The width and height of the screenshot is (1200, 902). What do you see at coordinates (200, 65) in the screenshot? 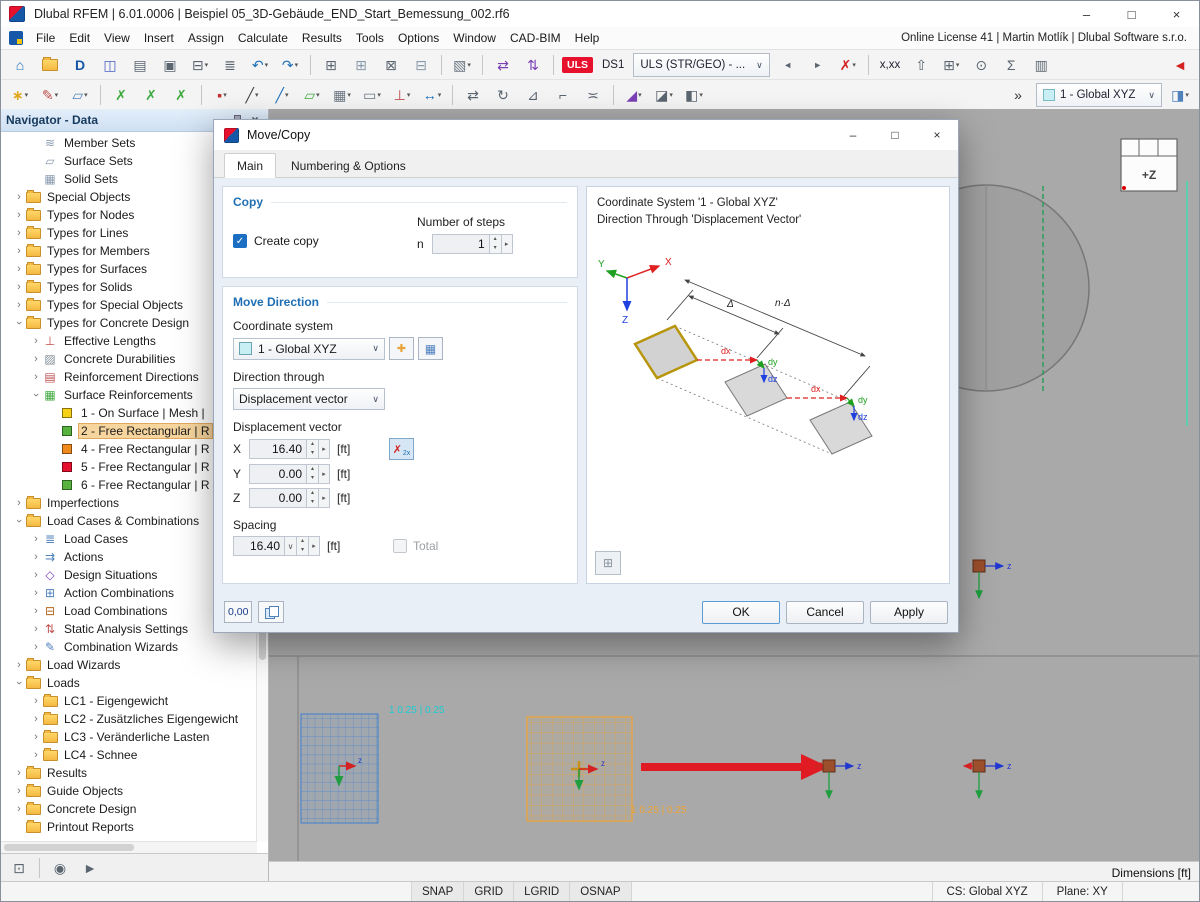
I see `print-button: ⊟` at bounding box center [200, 65].